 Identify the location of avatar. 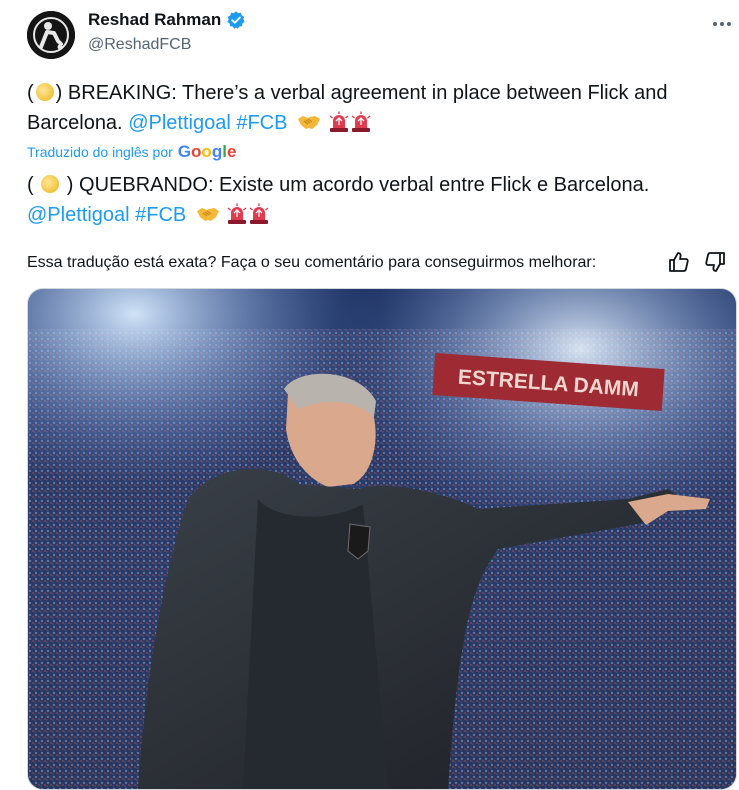
(51, 35).